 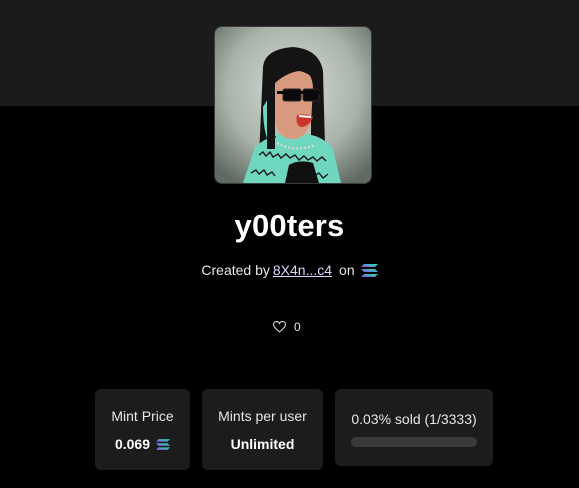 I want to click on on-label: on, so click(x=347, y=270).